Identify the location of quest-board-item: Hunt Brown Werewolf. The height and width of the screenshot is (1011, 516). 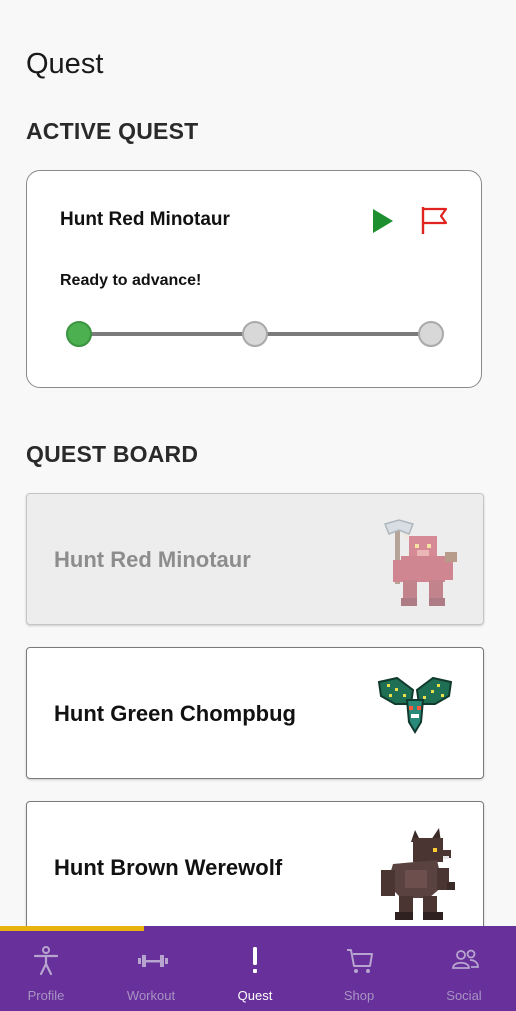
(255, 867).